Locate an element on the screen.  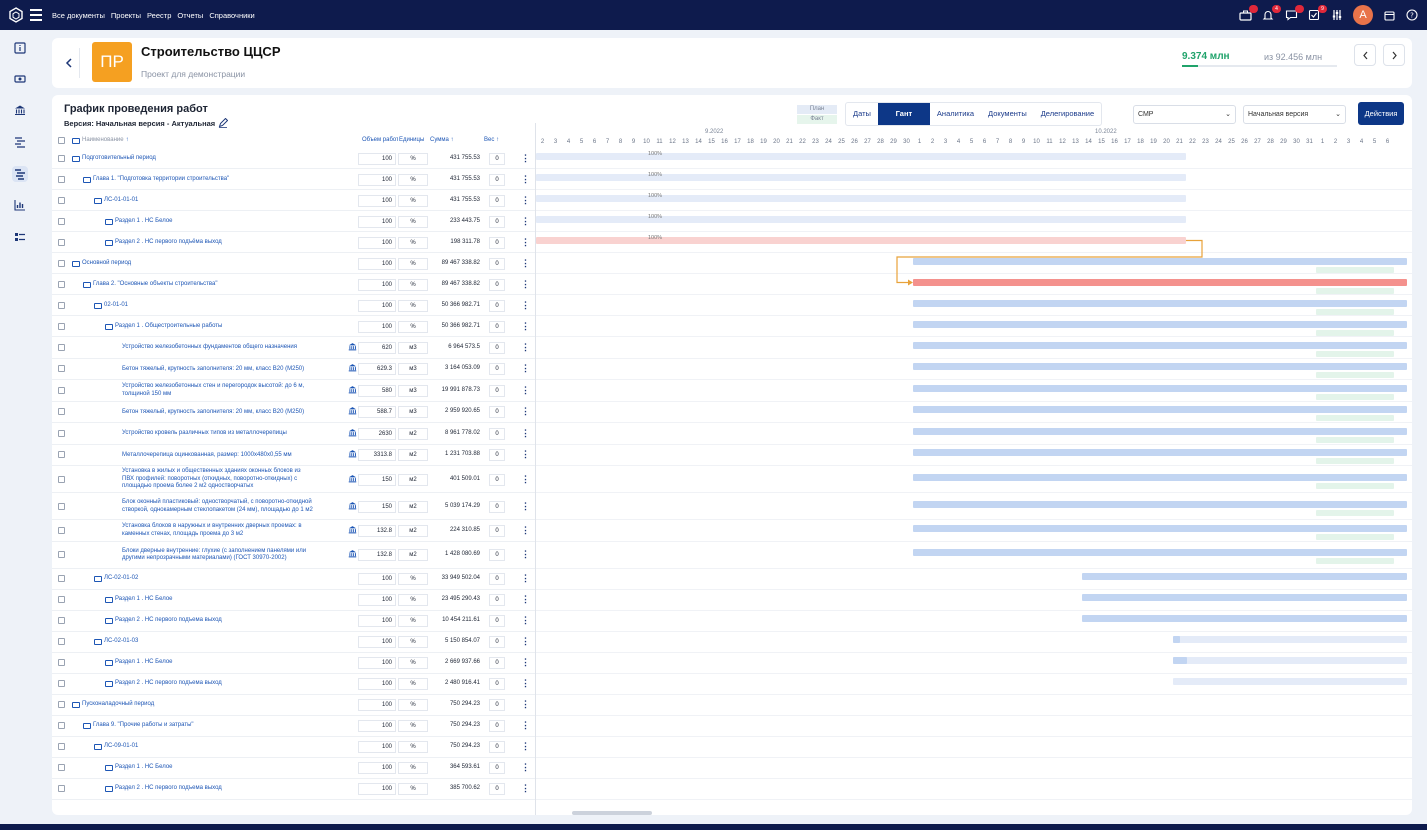
volume-input: 3313.8 is located at coordinates (377, 455).